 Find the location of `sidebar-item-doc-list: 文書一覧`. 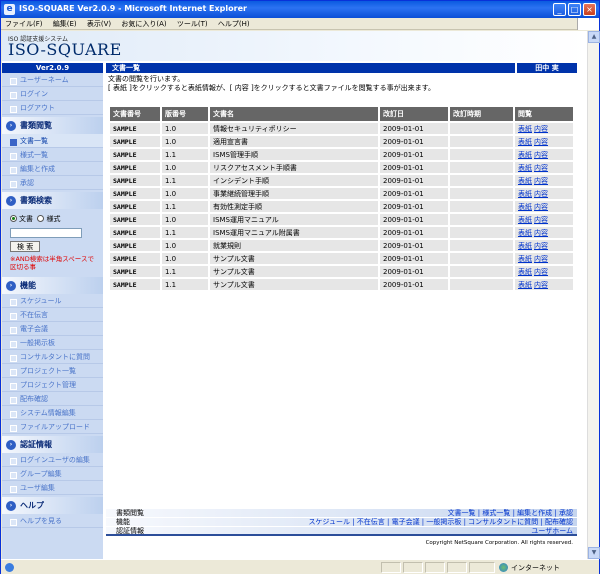

sidebar-item-doc-list: 文書一覧 is located at coordinates (52, 141).